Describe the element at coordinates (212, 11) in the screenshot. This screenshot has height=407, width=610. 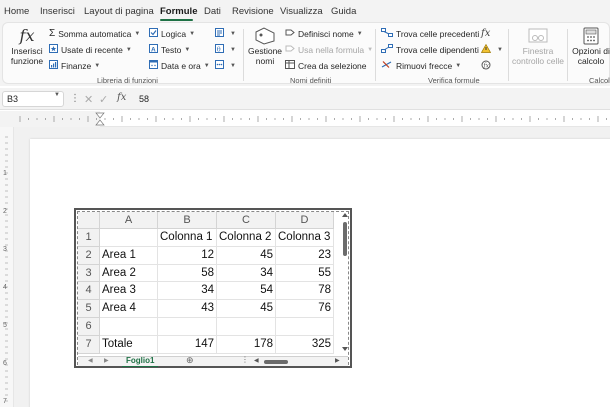
I see `tab-data: Dati` at that location.